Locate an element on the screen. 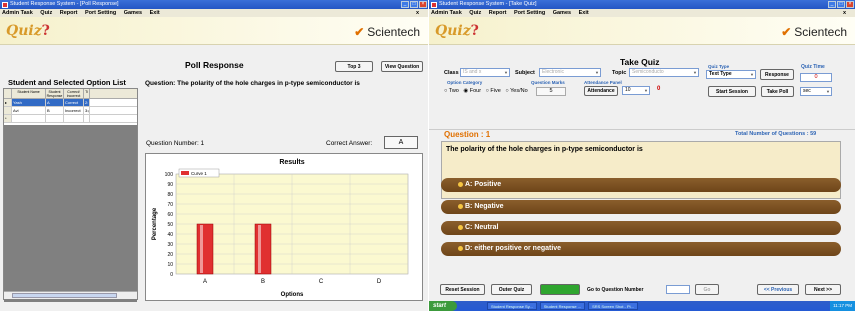 The image size is (855, 311). quiz-time-label: Quiz Time is located at coordinates (813, 67).